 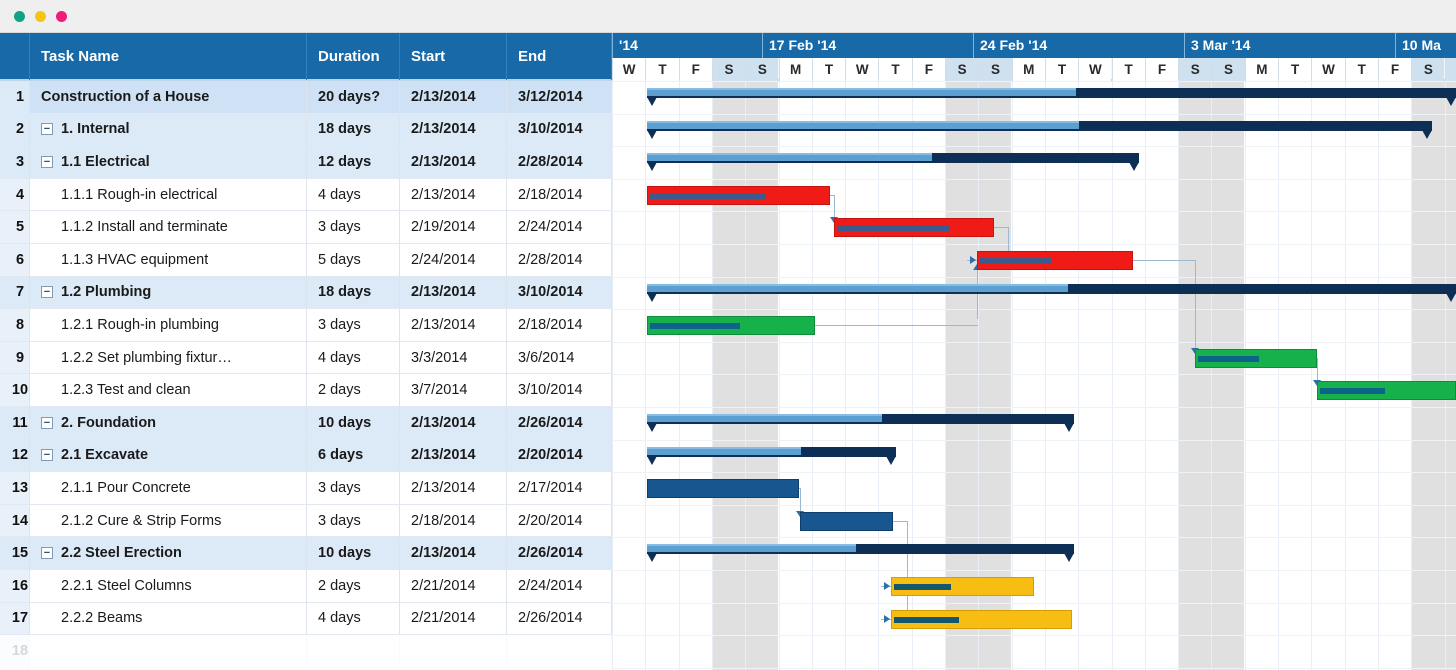 I want to click on row-id: 8, so click(x=15, y=325).